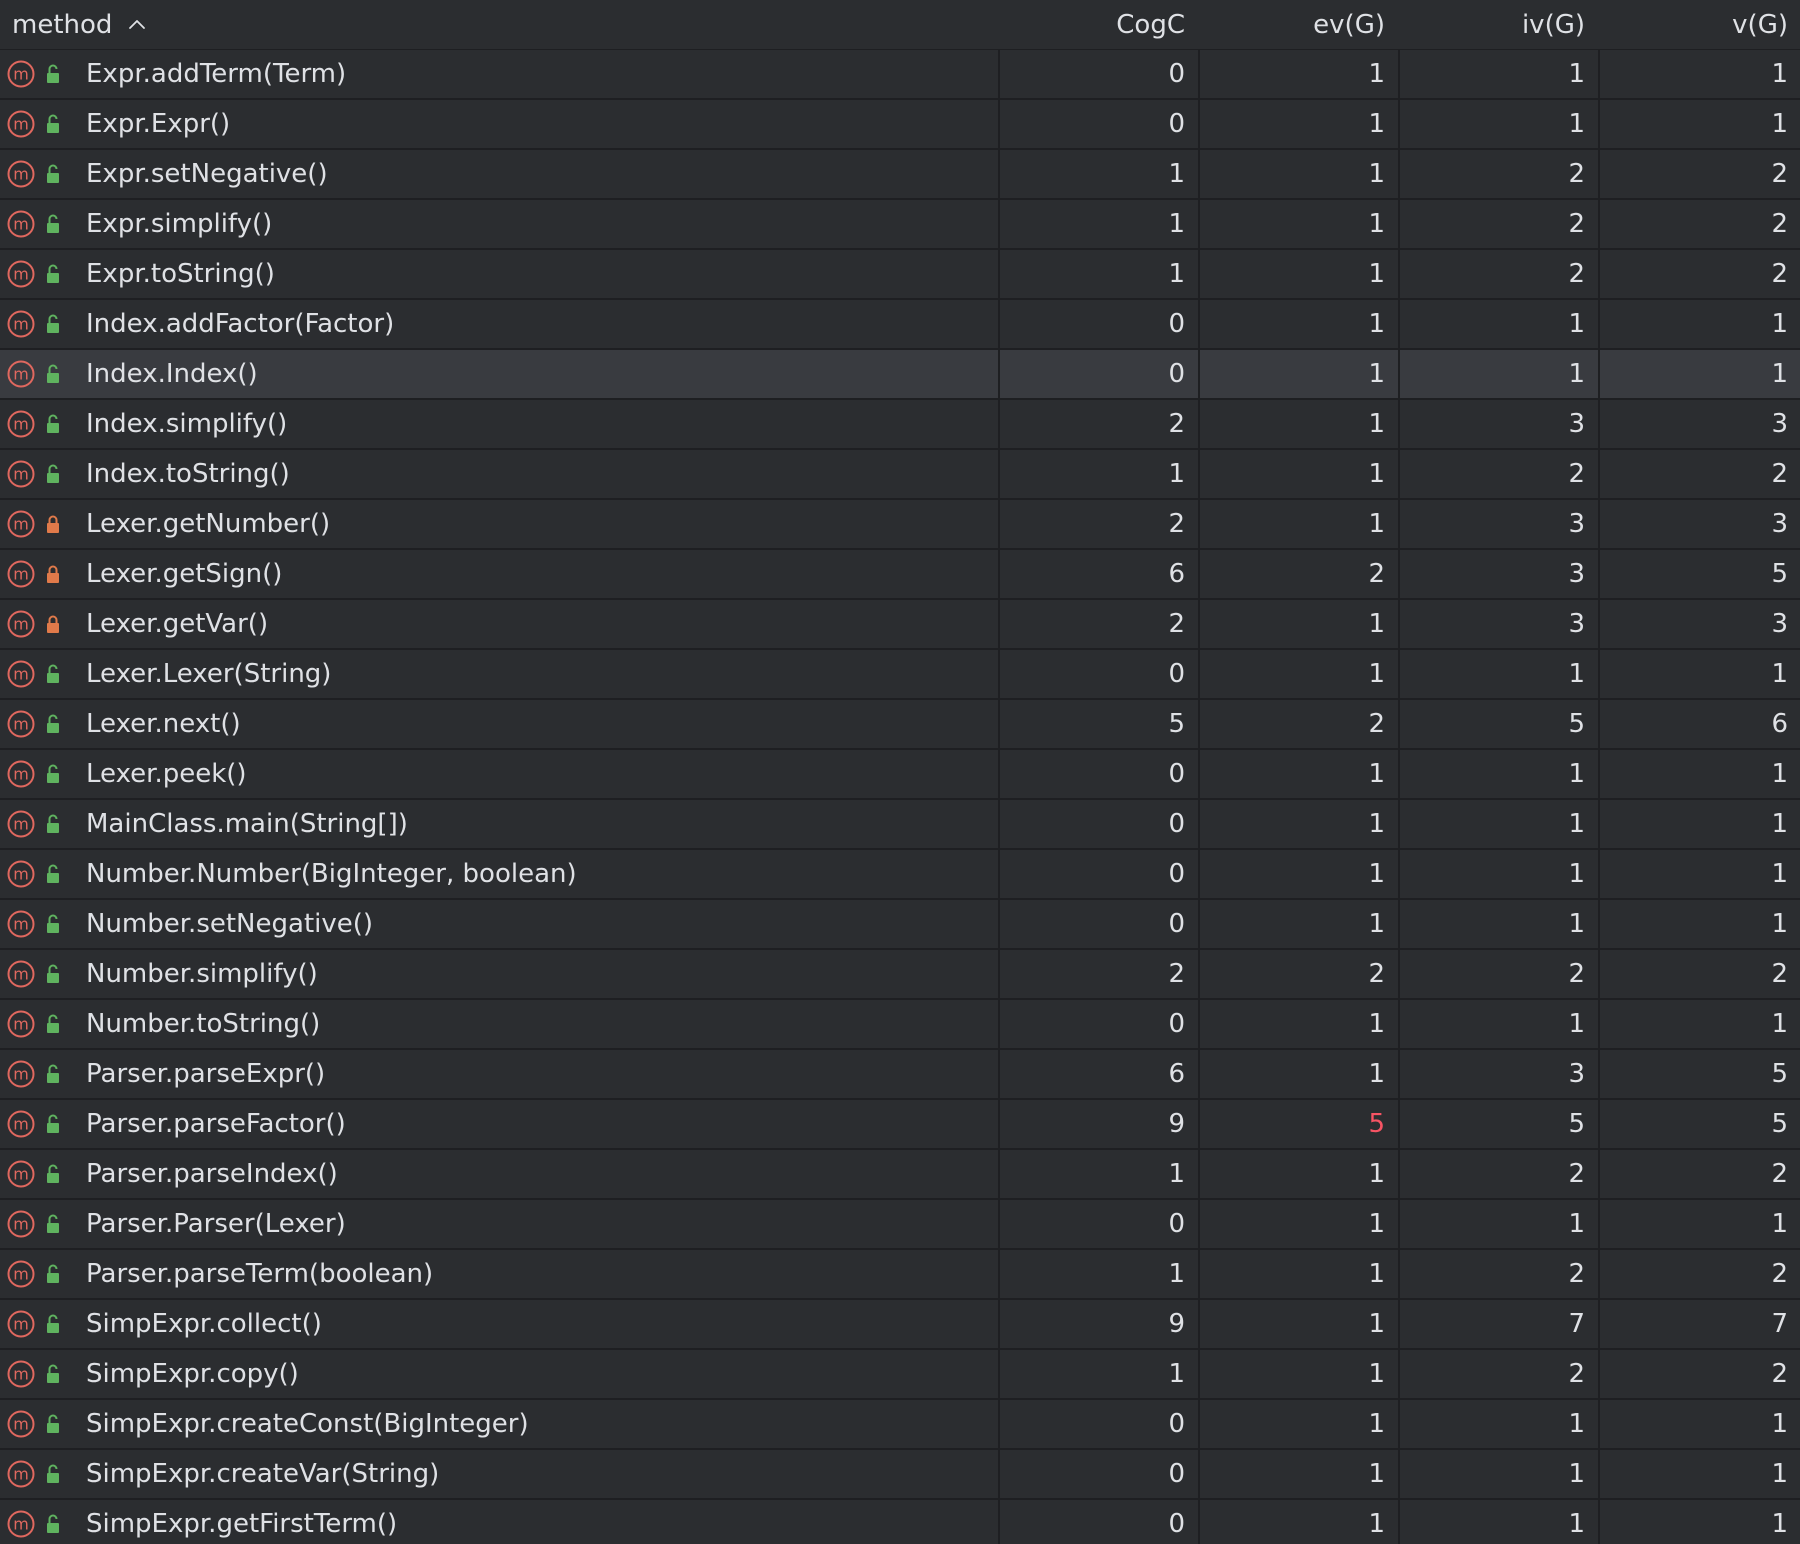  What do you see at coordinates (1176, 1124) in the screenshot?
I see `cogc-value: 9` at bounding box center [1176, 1124].